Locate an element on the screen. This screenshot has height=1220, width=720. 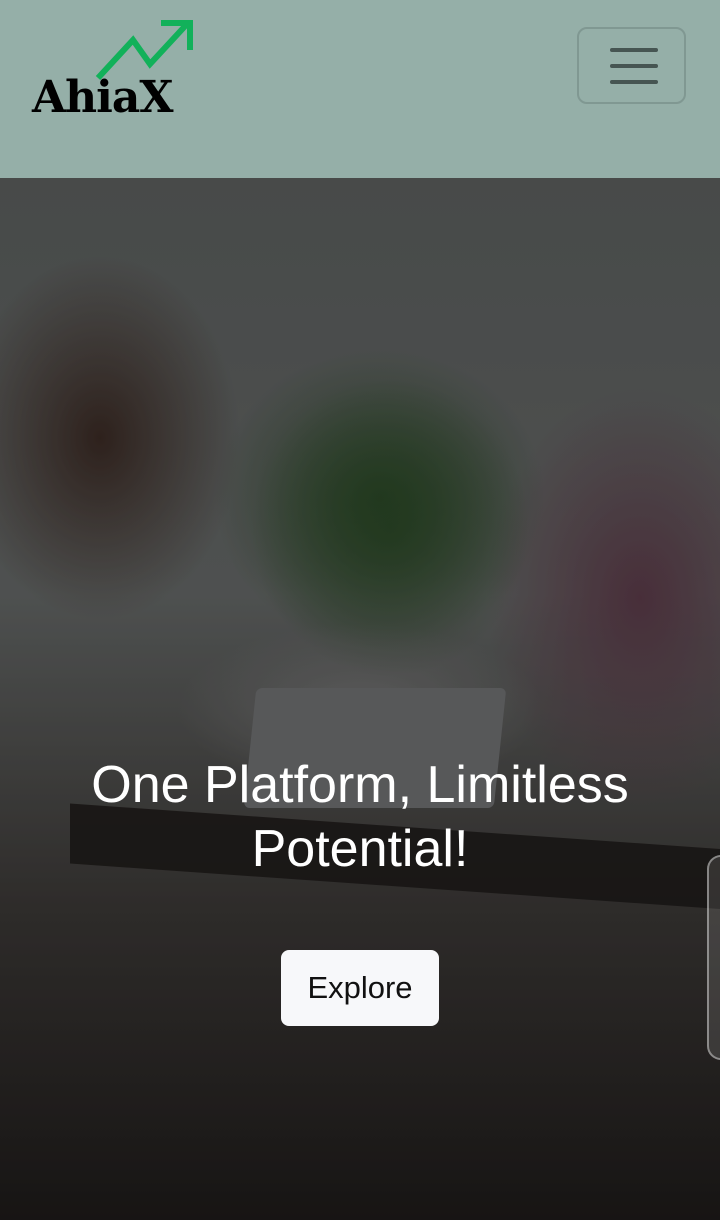
hero-title: One Platform, Limitless Potential! is located at coordinates (360, 817).